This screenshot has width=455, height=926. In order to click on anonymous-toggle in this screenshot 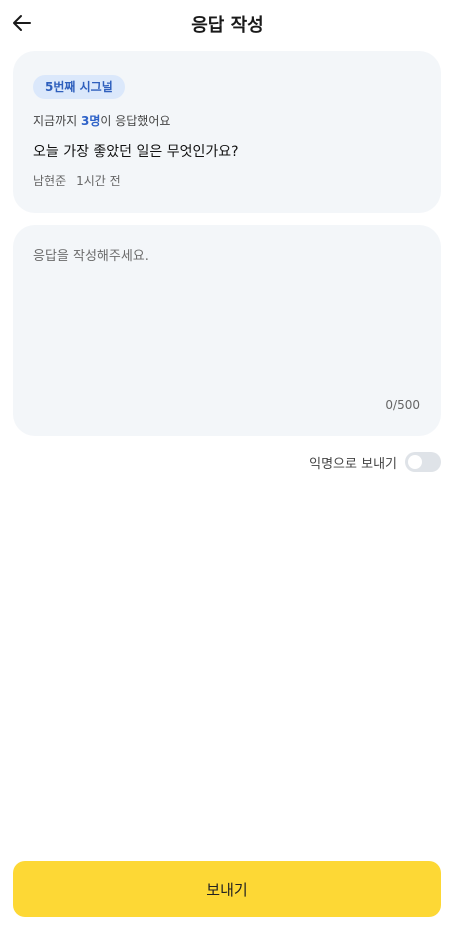, I will do `click(423, 462)`.